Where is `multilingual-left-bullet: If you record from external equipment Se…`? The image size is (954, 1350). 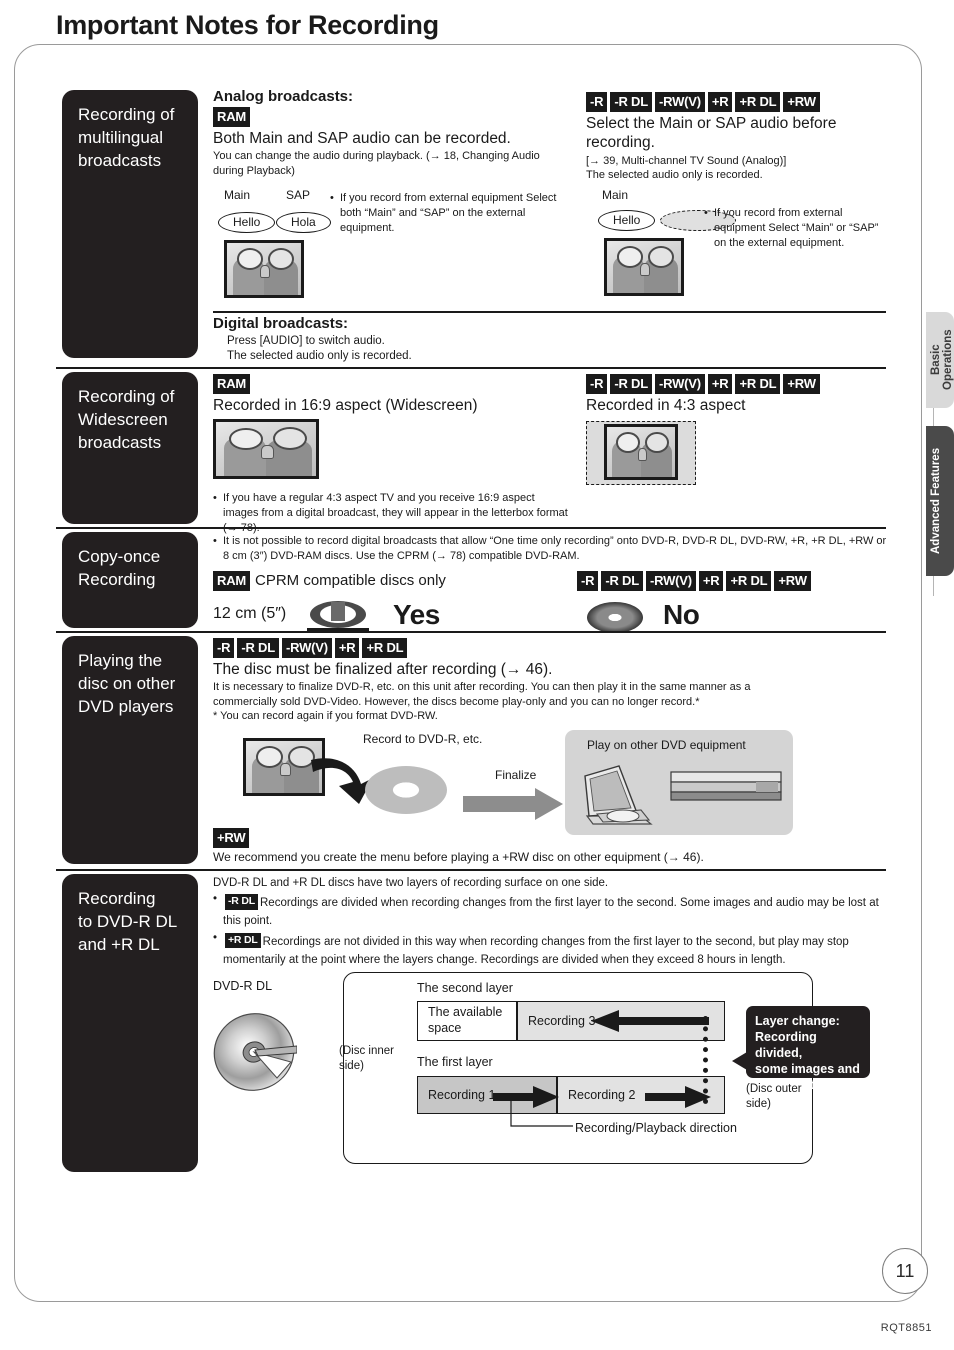 multilingual-left-bullet: If you record from external equipment Se… is located at coordinates (455, 213).